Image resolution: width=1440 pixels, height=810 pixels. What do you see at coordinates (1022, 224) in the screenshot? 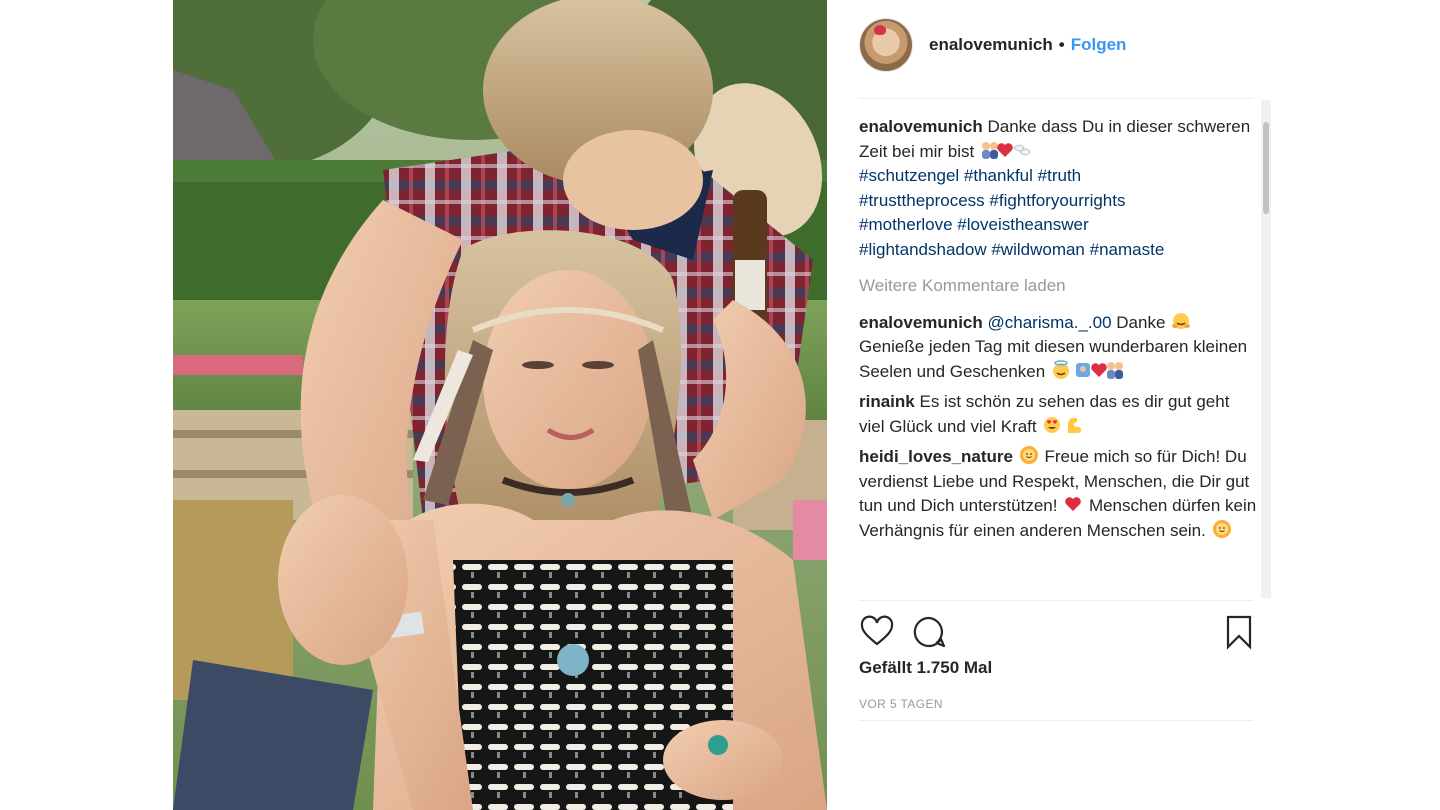
I see `hashtag: #loveistheanswer` at bounding box center [1022, 224].